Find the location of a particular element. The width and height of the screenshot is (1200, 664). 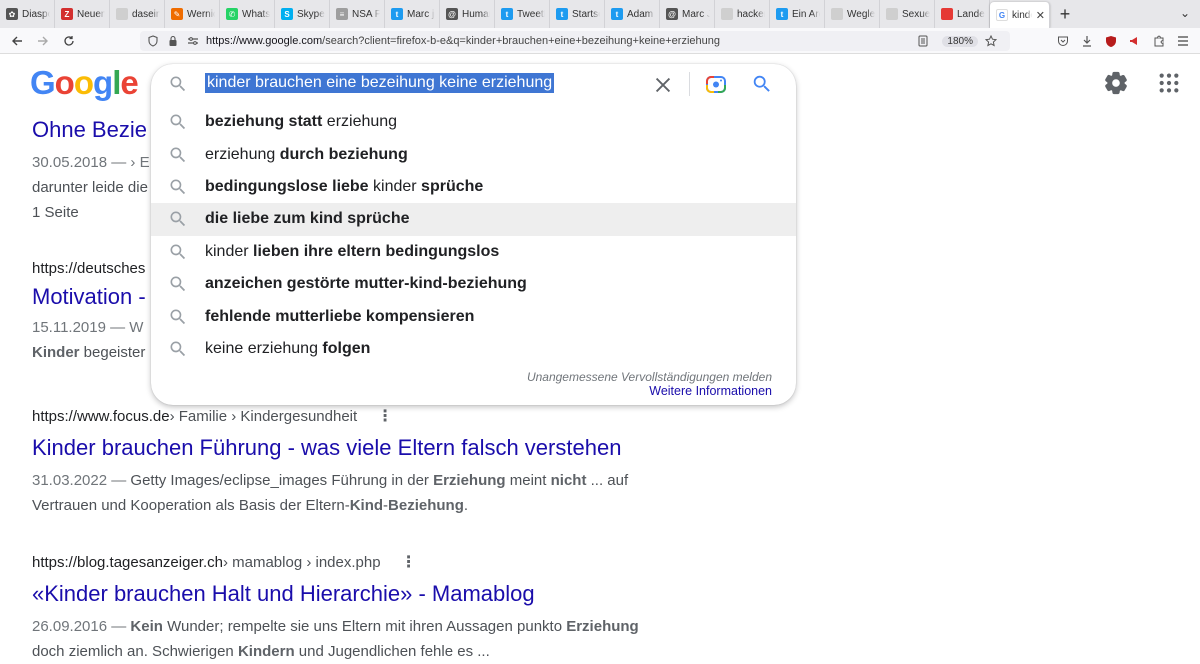

search-box-divider is located at coordinates (689, 84).